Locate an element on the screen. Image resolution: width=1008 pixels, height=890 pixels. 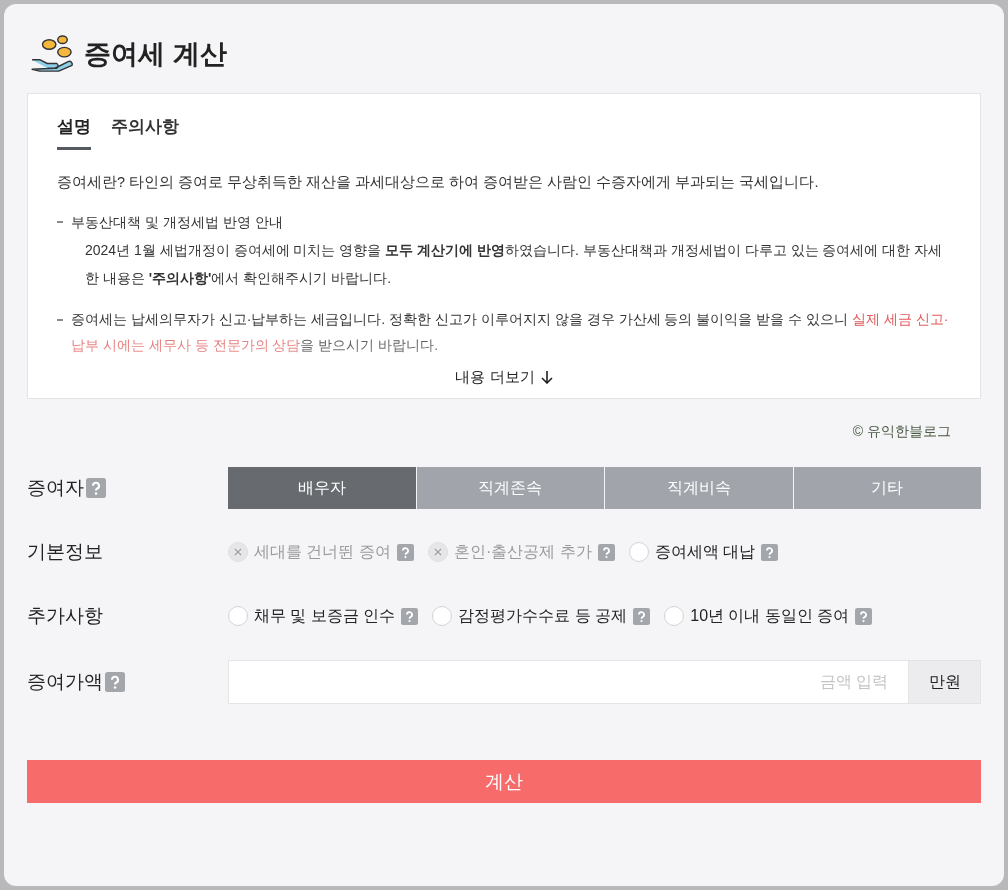
row-label: 추가사항 is located at coordinates (65, 616).